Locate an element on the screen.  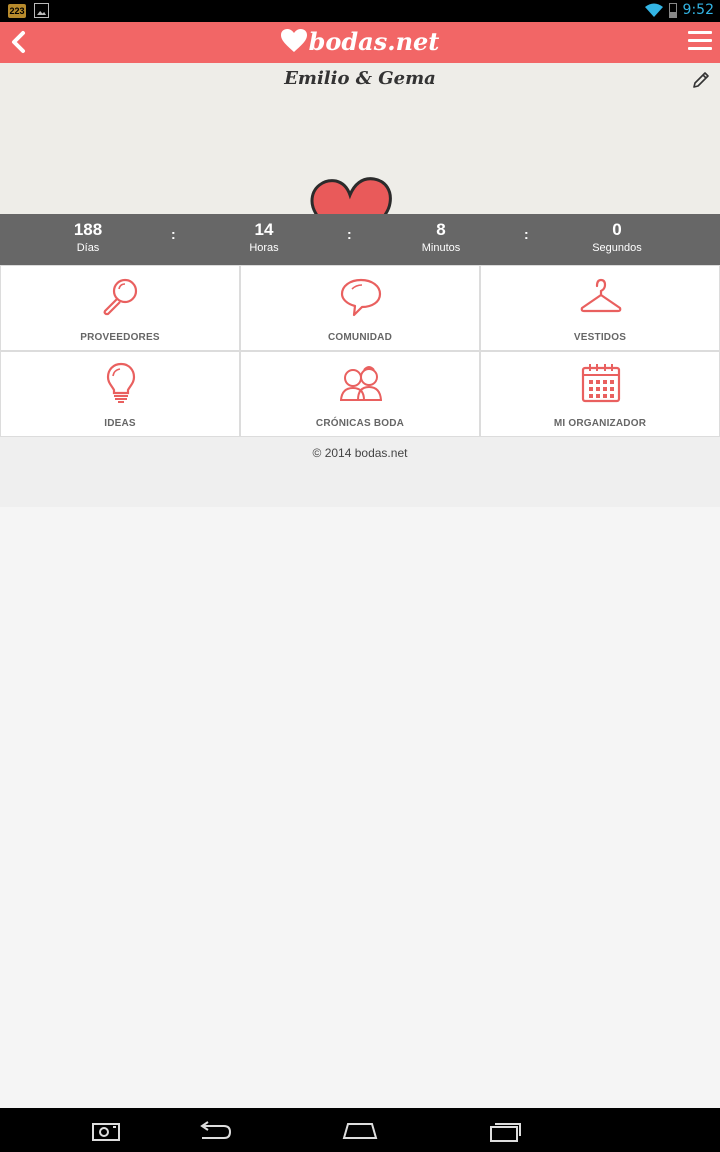
magnifier-icon is located at coordinates (120, 297).